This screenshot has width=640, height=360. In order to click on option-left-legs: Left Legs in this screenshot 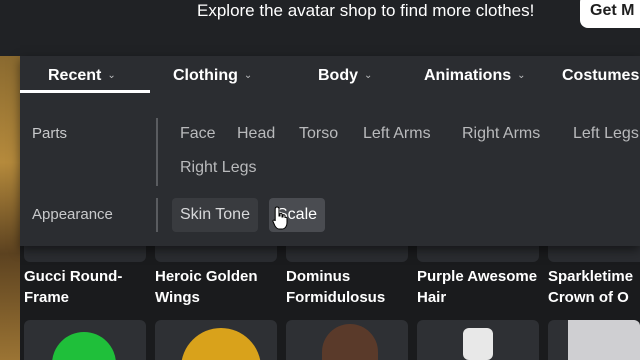, I will do `click(606, 134)`.